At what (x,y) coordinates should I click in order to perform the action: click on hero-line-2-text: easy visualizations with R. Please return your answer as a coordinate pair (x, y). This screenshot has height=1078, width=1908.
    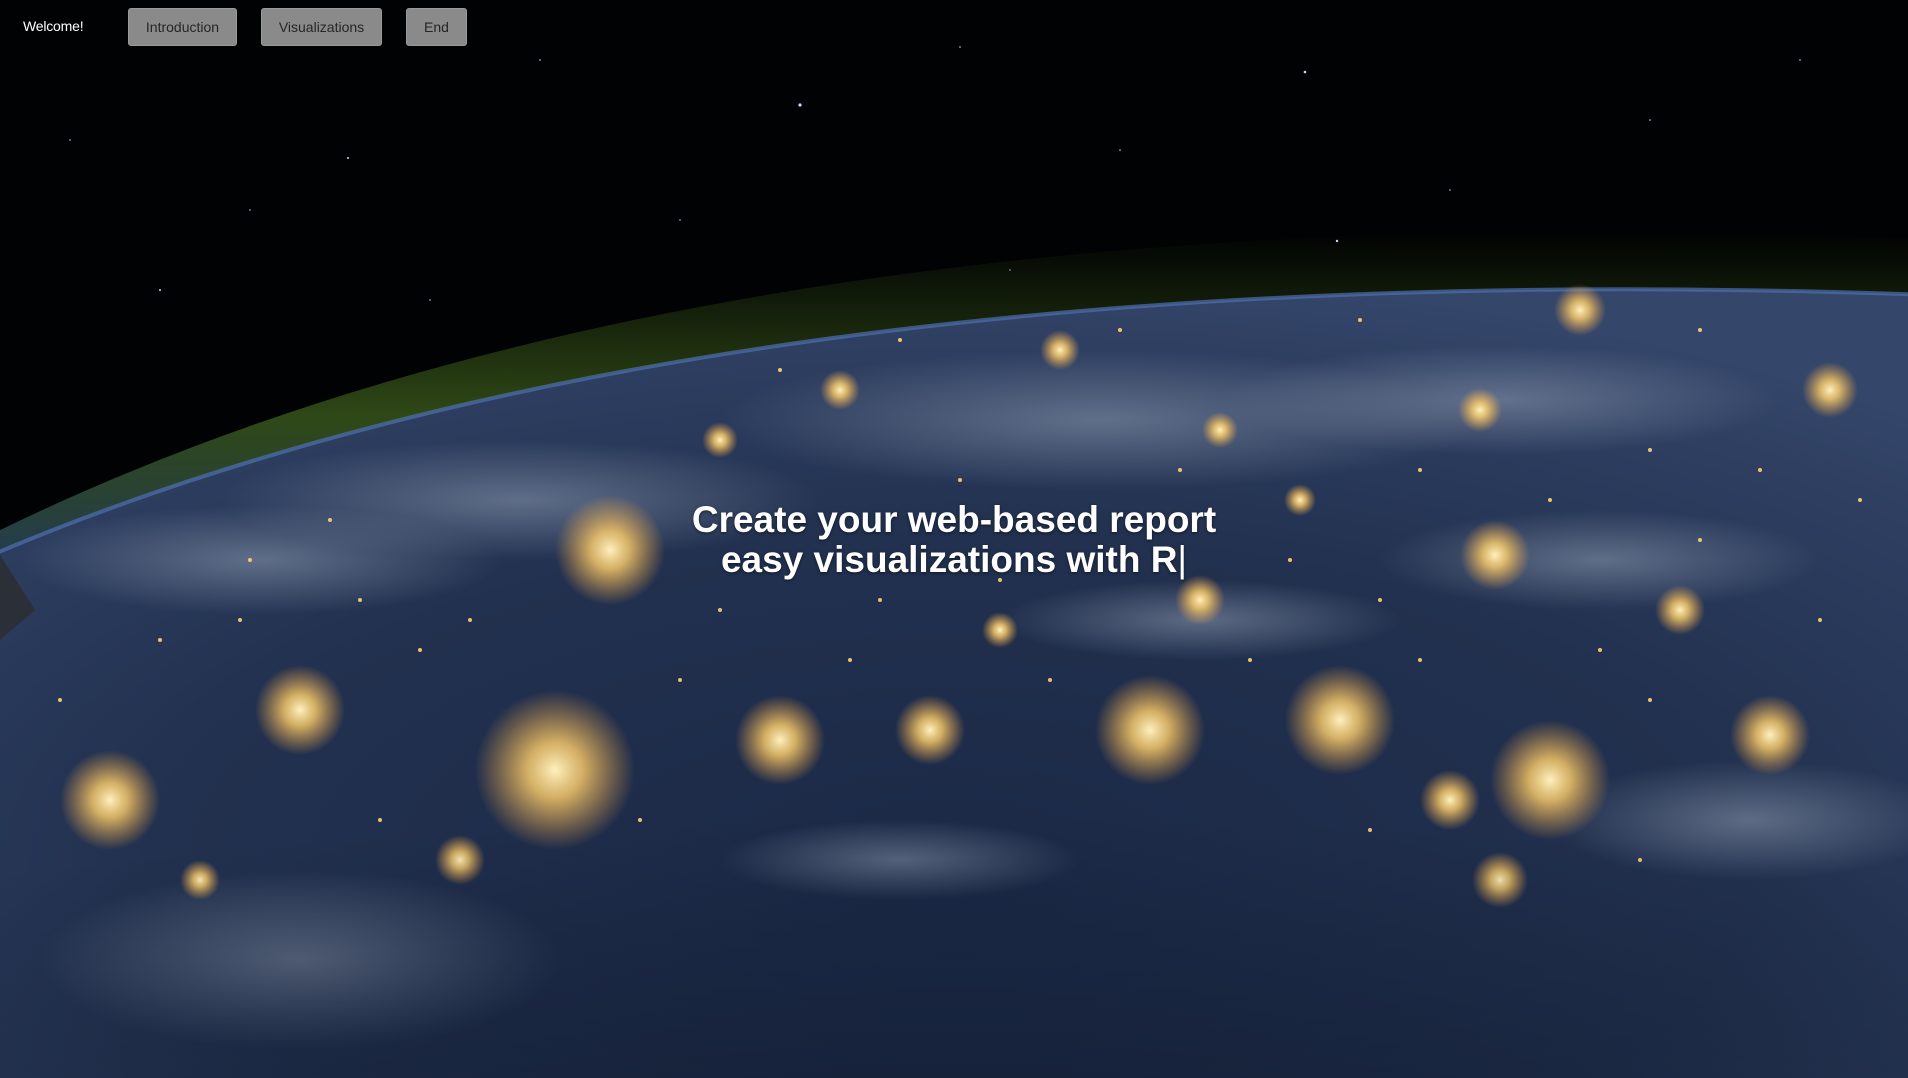
    Looking at the image, I should click on (949, 559).